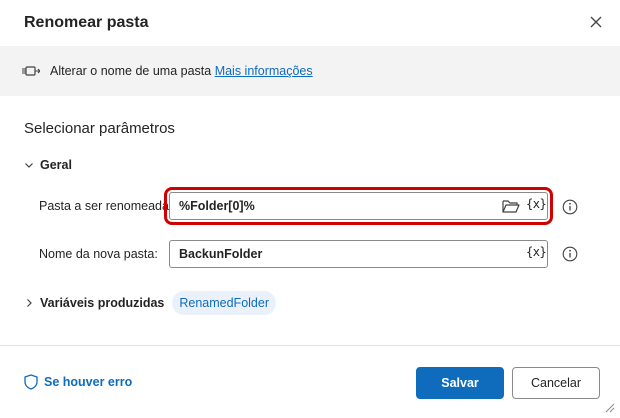 This screenshot has height=418, width=620. I want to click on new-folder-name-field: {x}, so click(358, 254).